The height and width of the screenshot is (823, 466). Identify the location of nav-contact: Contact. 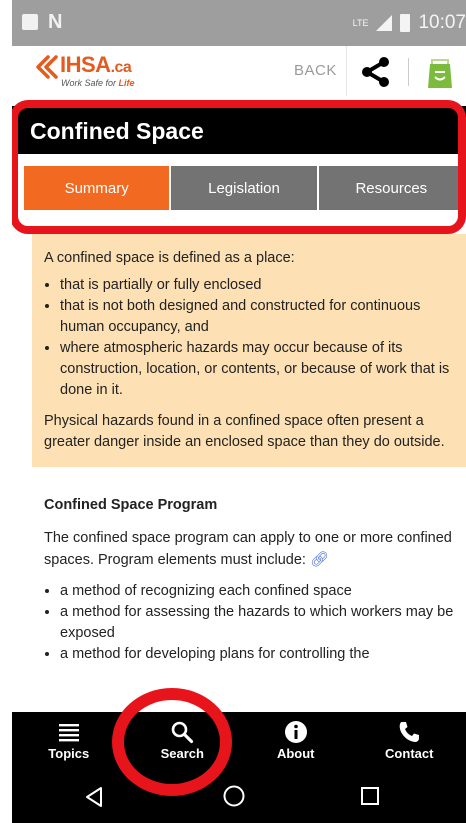
(409, 740).